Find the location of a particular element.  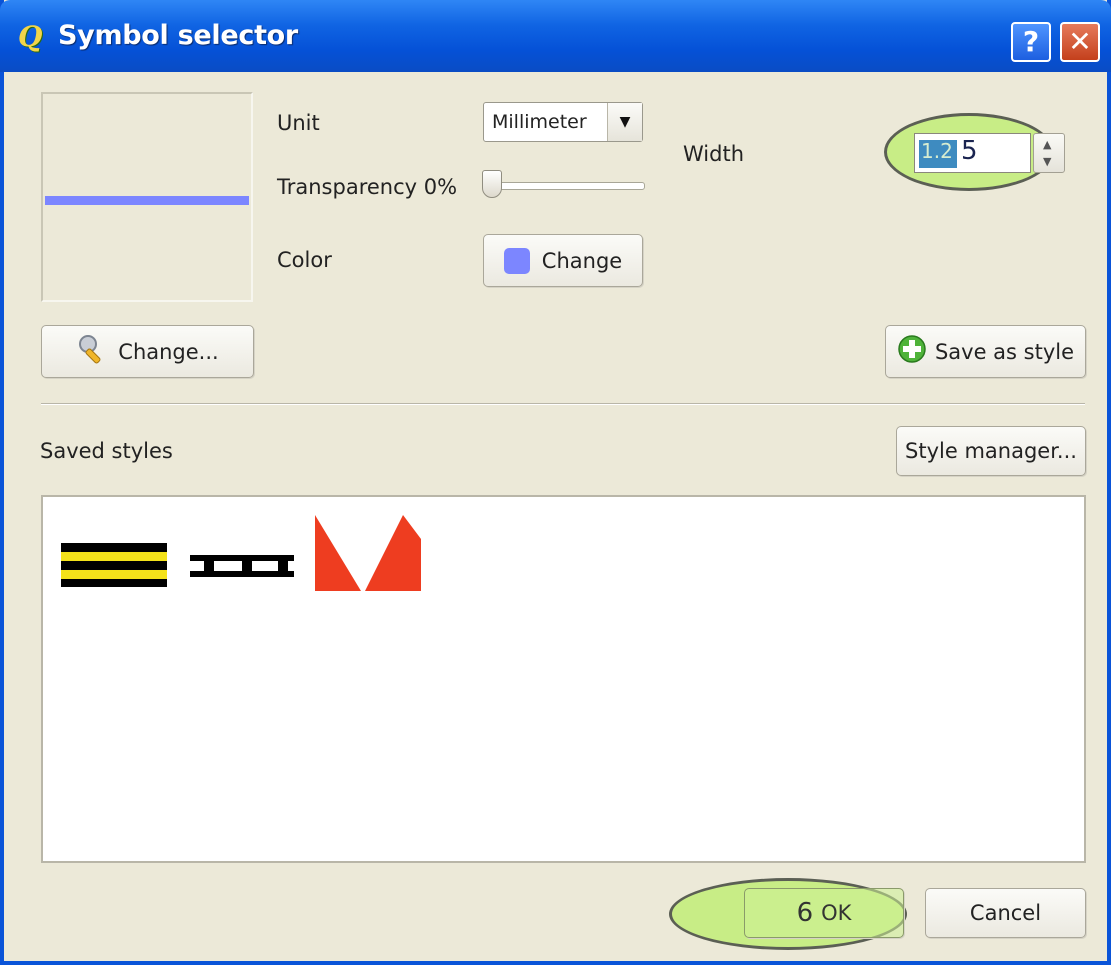

unit-select: Millimeter ▼ is located at coordinates (563, 122).